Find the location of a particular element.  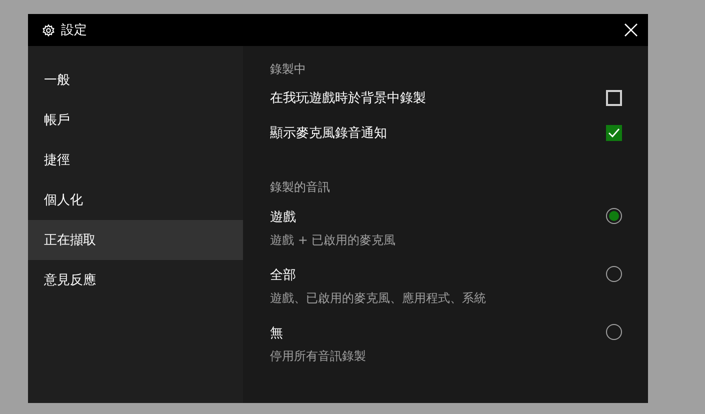

sidebar-item: 一般 is located at coordinates (135, 80).